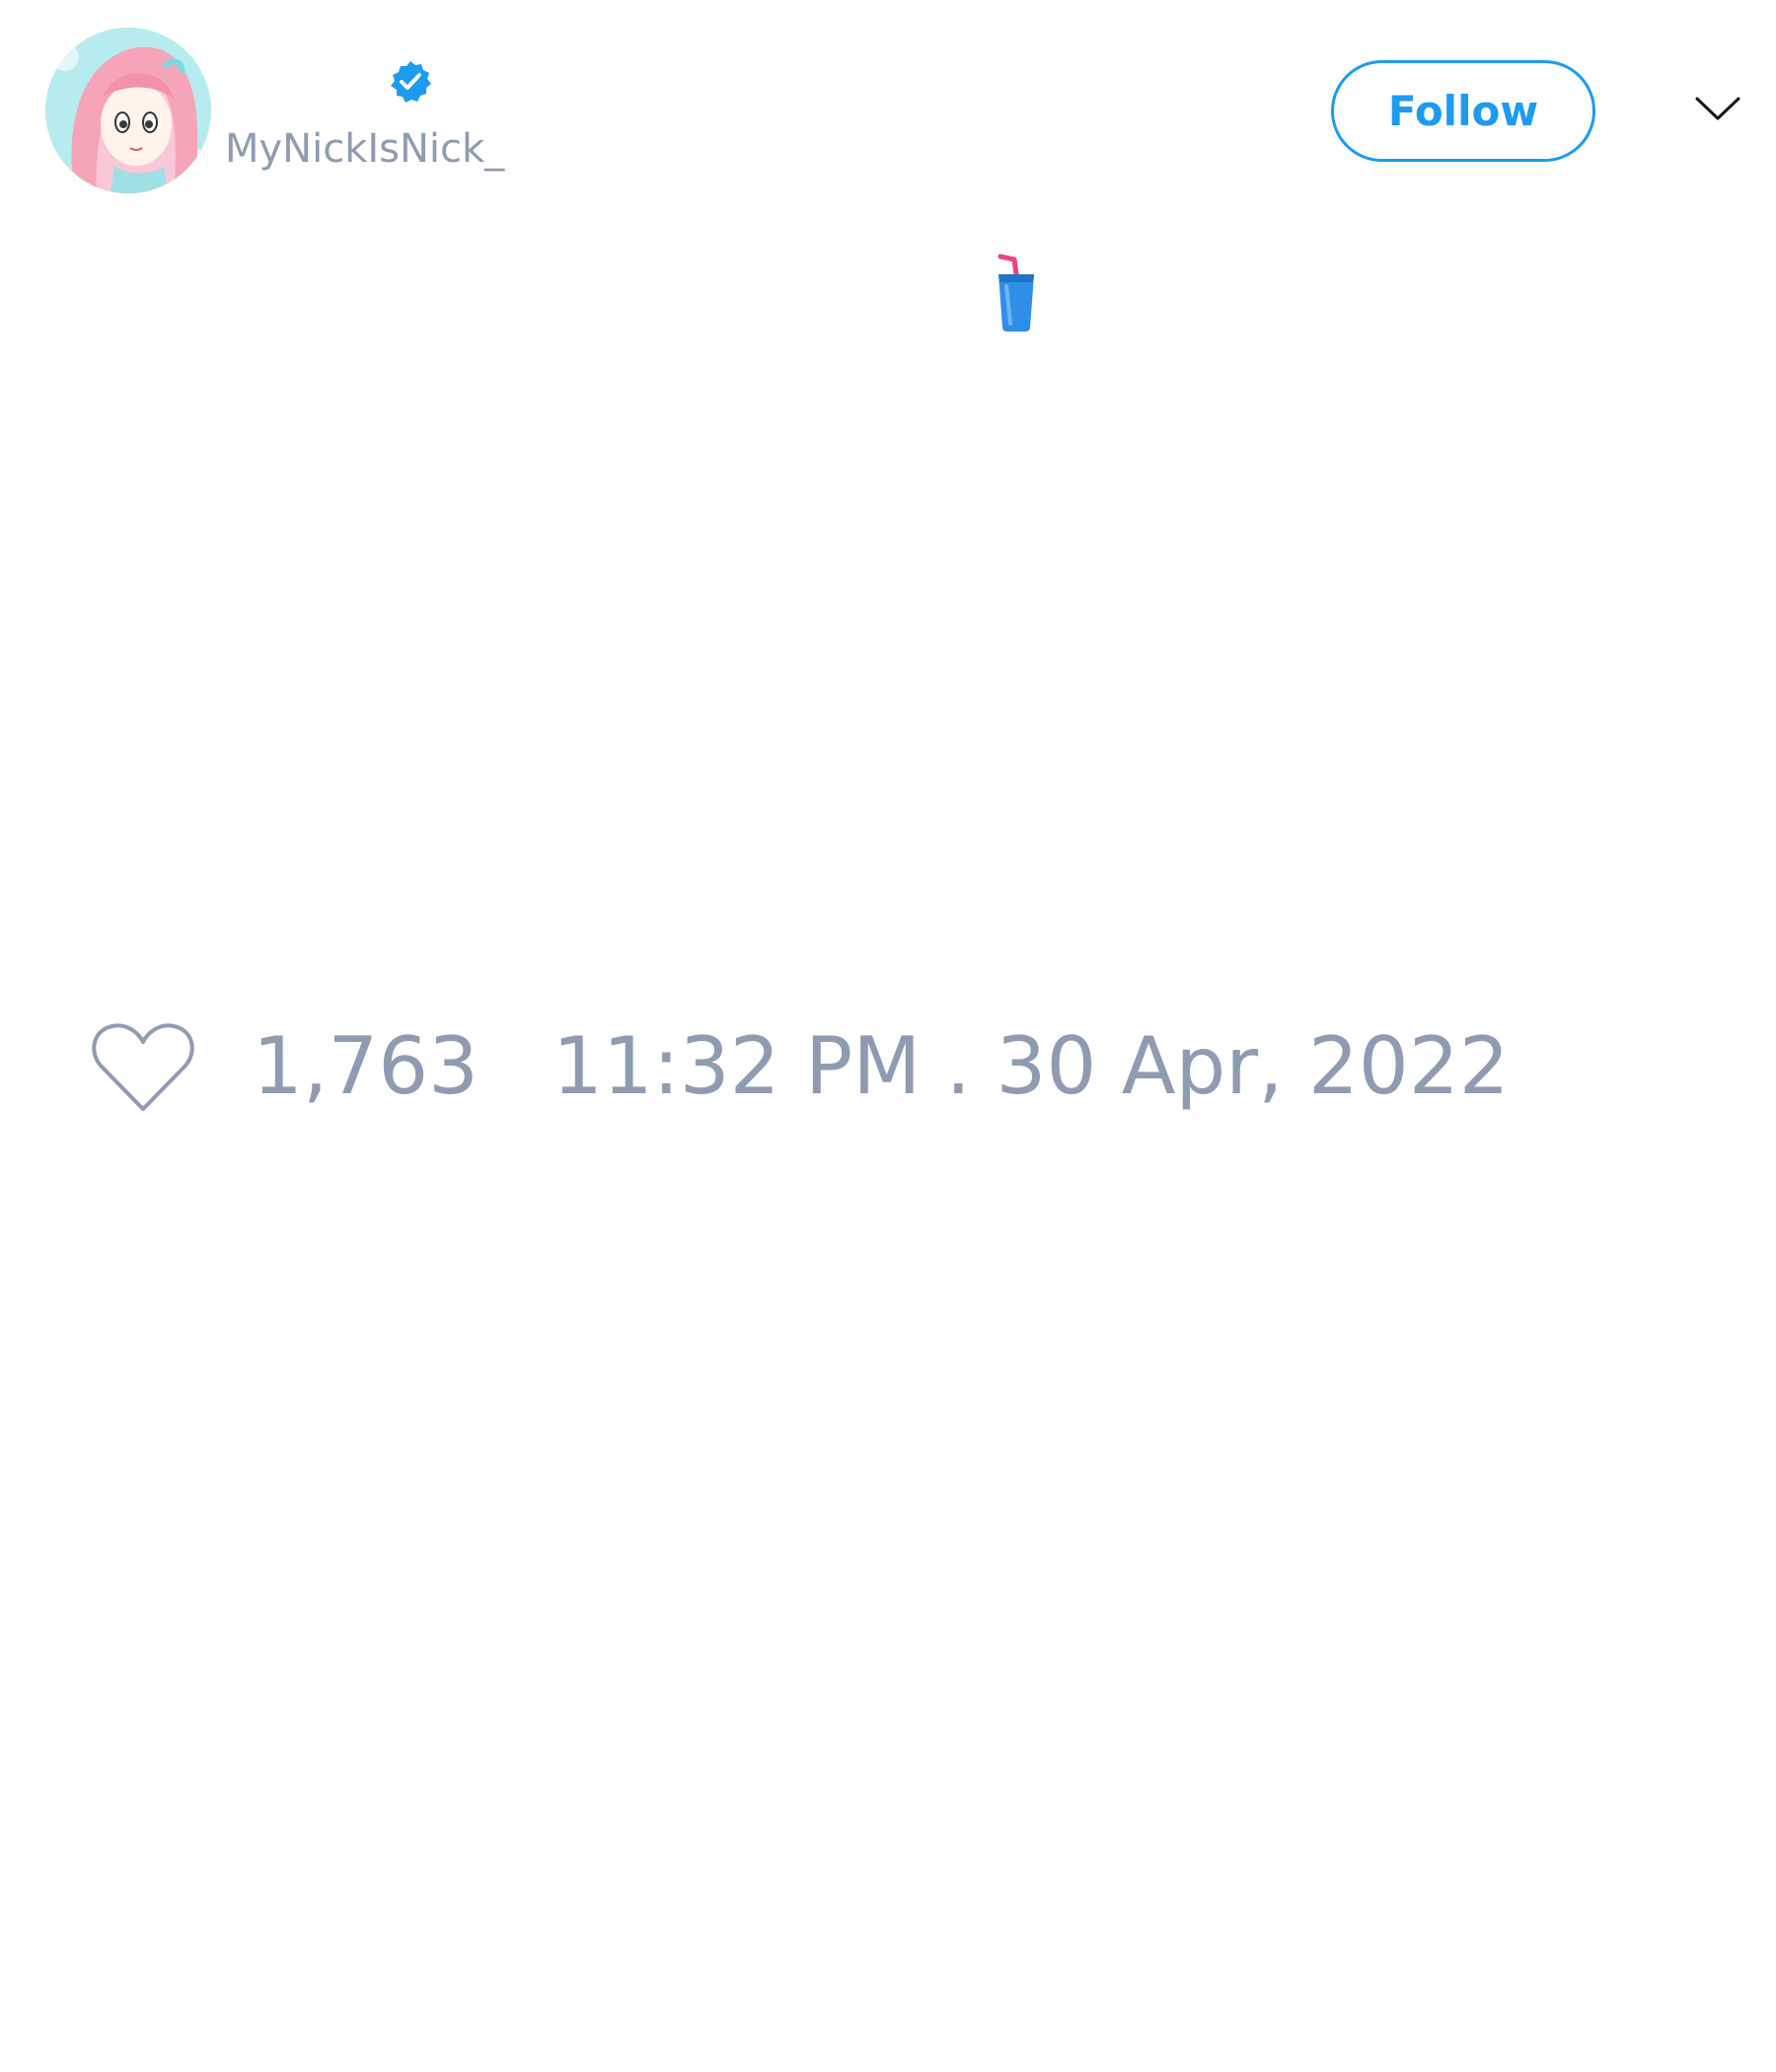  I want to click on verified-badge-icon, so click(411, 82).